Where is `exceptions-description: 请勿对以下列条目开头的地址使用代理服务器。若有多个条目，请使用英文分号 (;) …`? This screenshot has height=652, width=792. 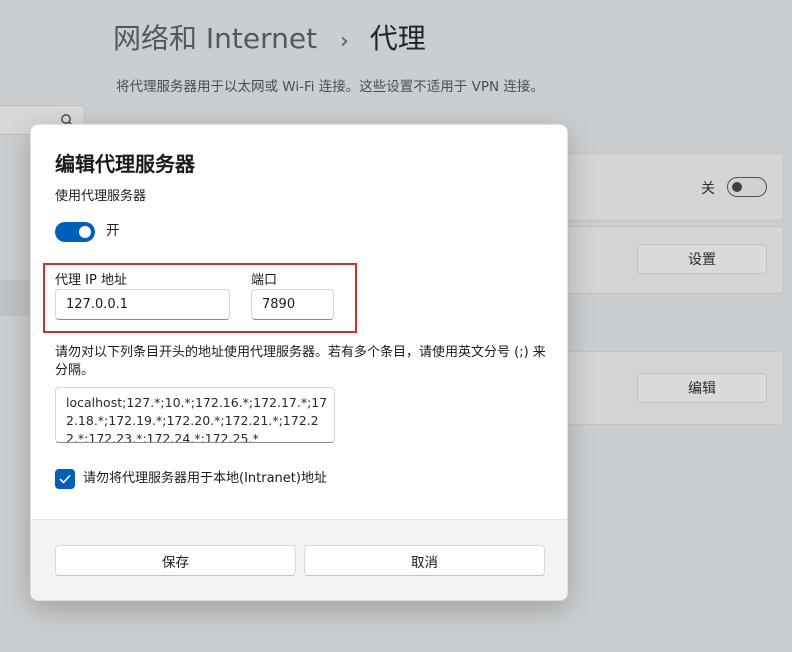
exceptions-description: 请勿对以下列条目开头的地址使用代理服务器。若有多个条目，请使用英文分号 (;) … is located at coordinates (300, 361).